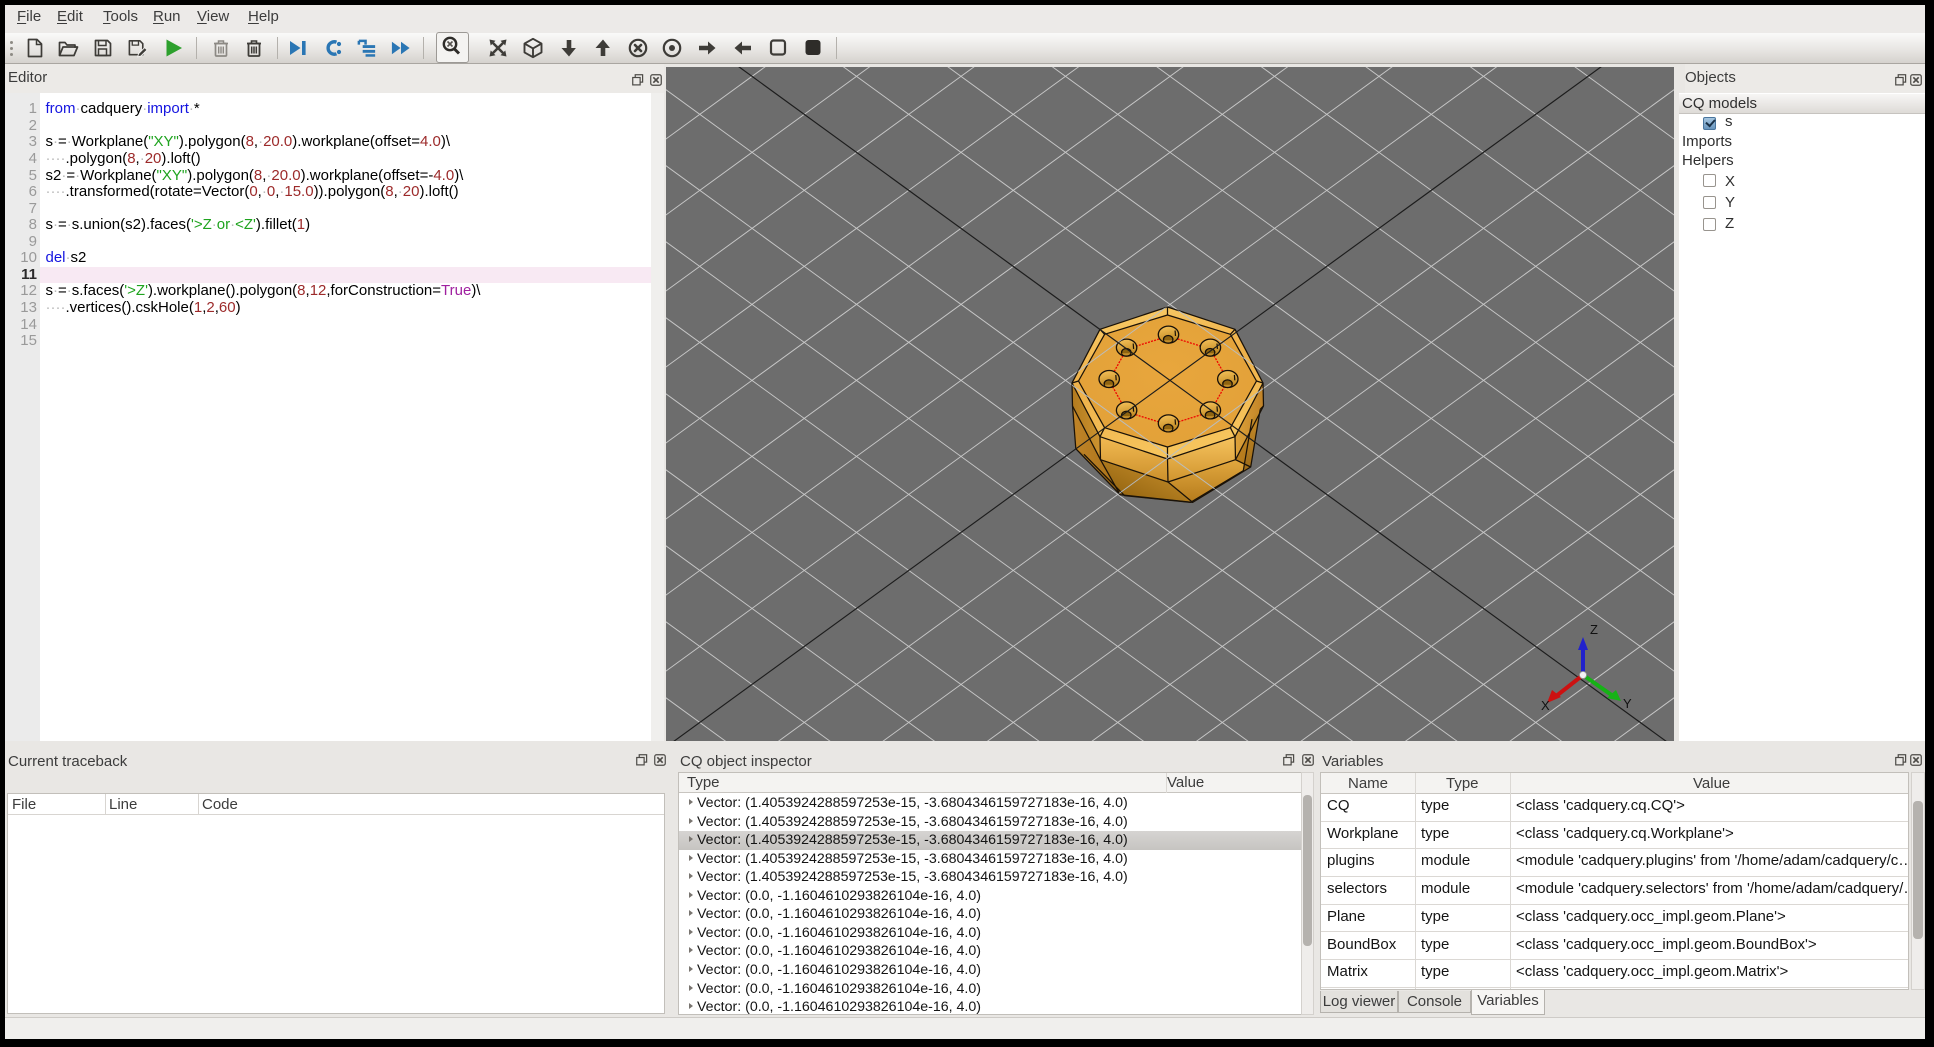 The width and height of the screenshot is (1934, 1047). I want to click on svg-text: X, so click(1545, 705).